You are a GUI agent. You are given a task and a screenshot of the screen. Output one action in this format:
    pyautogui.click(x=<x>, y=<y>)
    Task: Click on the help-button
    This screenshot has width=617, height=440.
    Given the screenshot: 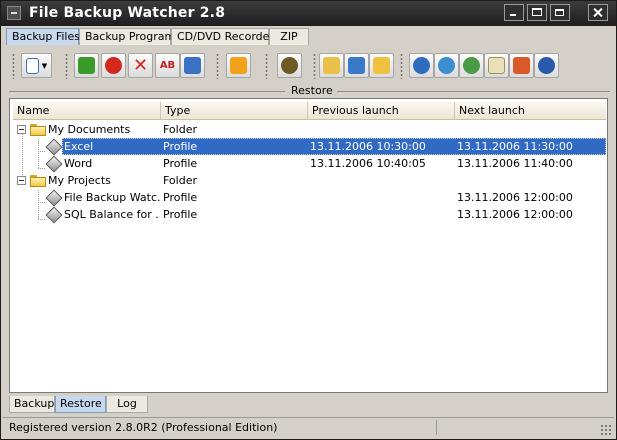 What is the action you would take?
    pyautogui.click(x=421, y=65)
    